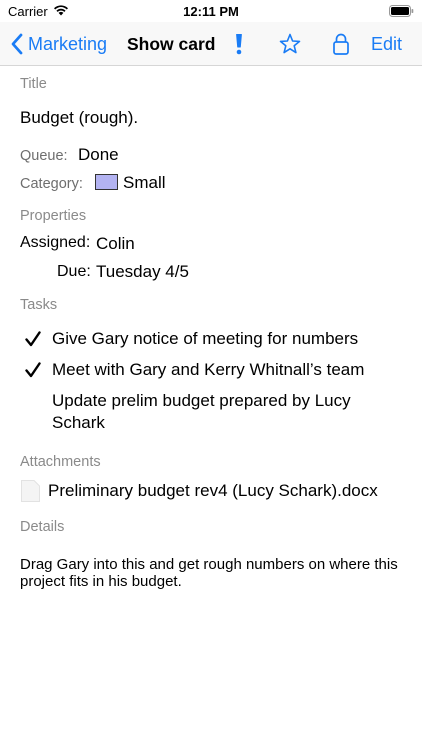 The image size is (422, 750). Describe the element at coordinates (33, 84) in the screenshot. I see `title-section-label: Title` at that location.